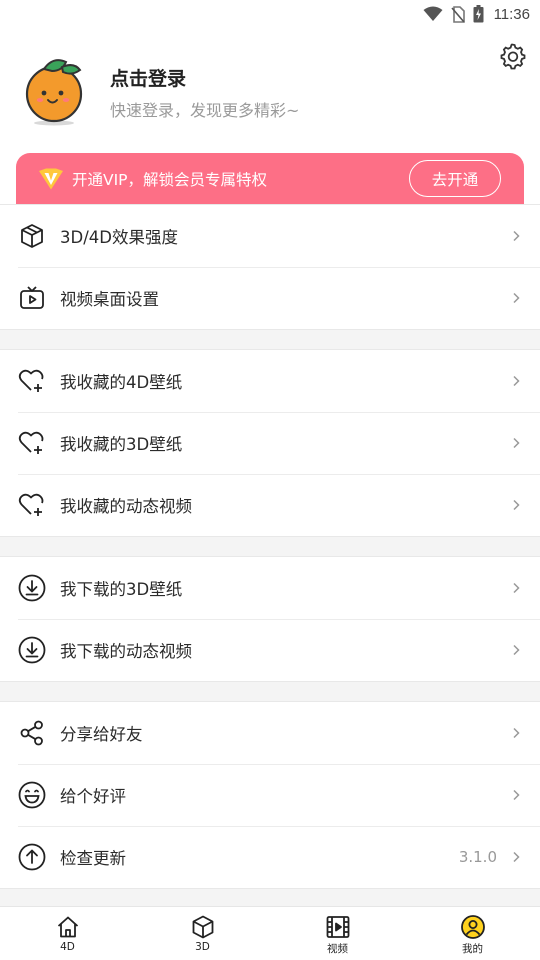 The image size is (540, 960). Describe the element at coordinates (202, 947) in the screenshot. I see `tab-label: 3D` at that location.